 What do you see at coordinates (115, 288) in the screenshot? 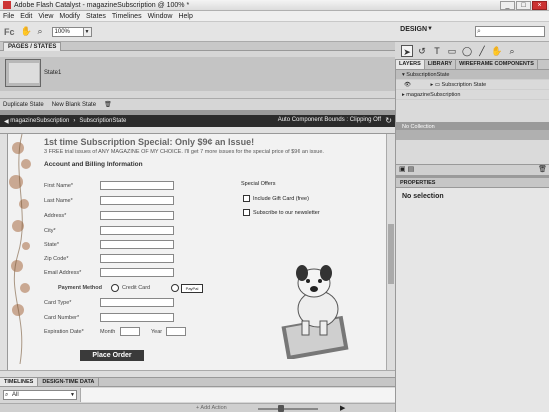
I see `credit-card-radio` at bounding box center [115, 288].